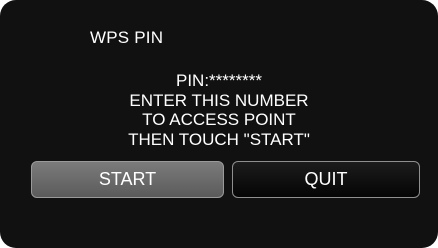 The image size is (438, 248). Describe the element at coordinates (219, 100) in the screenshot. I see `instruction-line-1: ENTER THIS NUMBER` at that location.